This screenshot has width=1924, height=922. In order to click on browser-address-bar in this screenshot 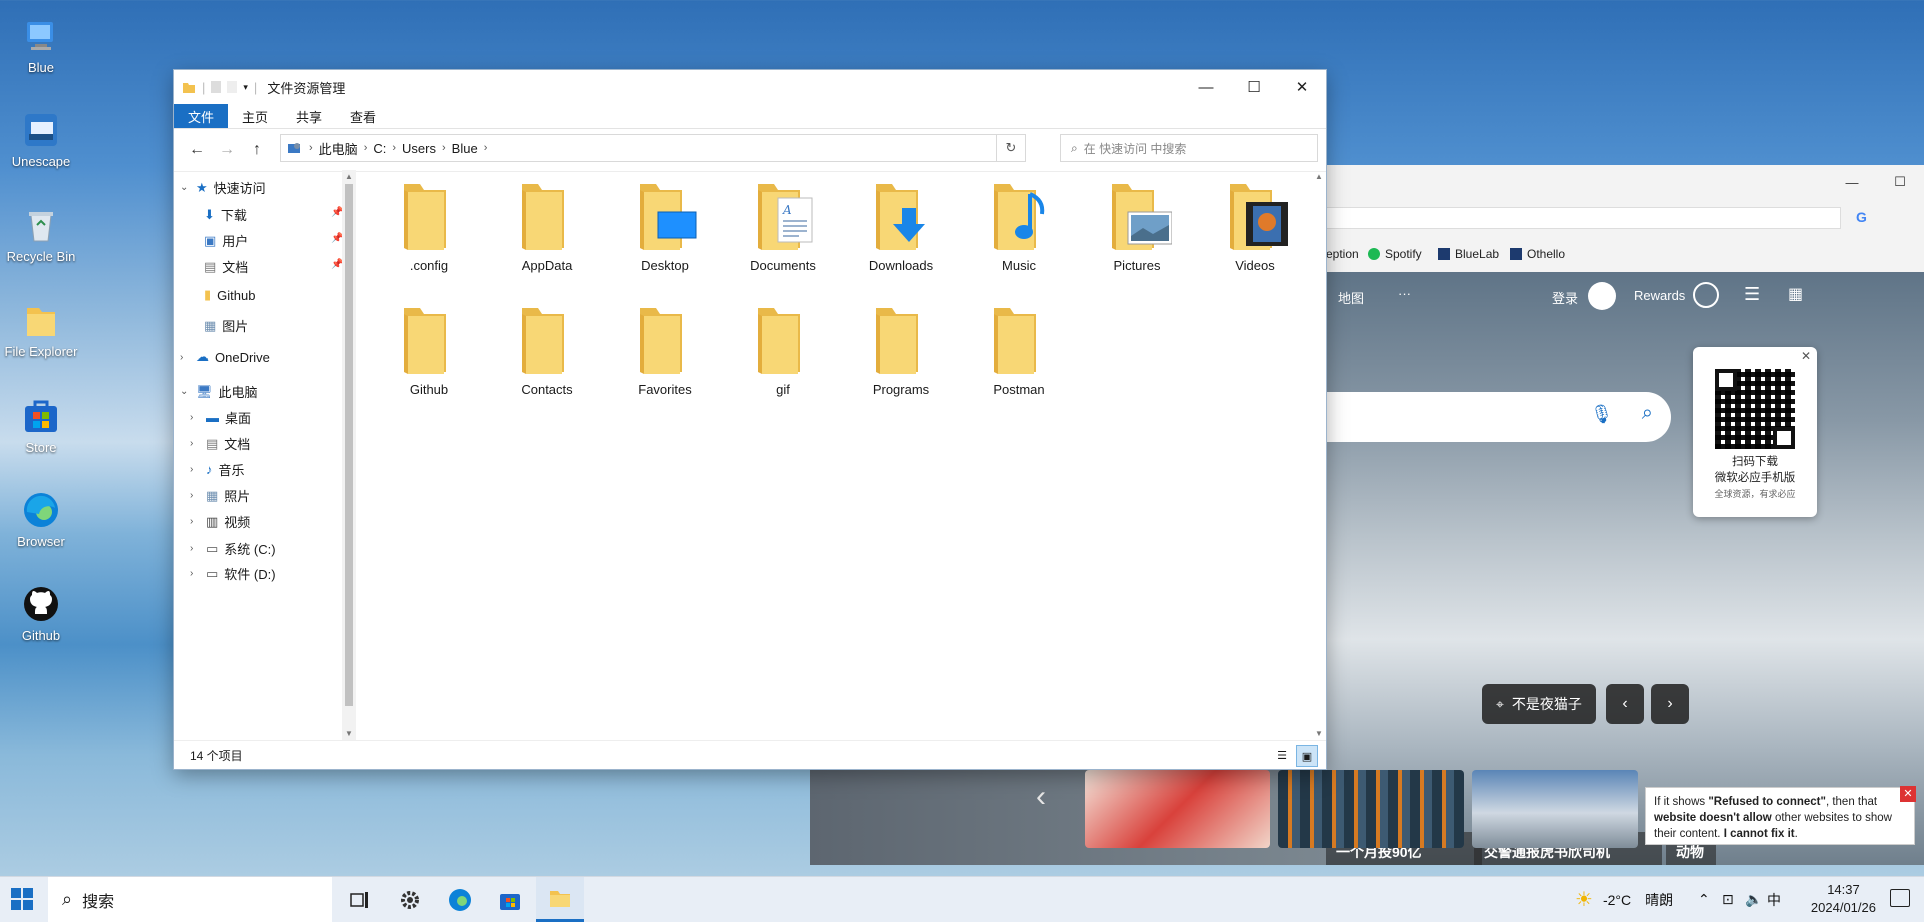, I will do `click(1583, 218)`.